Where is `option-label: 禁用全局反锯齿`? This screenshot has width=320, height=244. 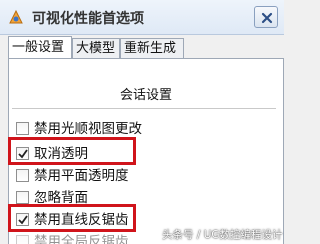 option-label: 禁用全局反锯齿 is located at coordinates (81, 239).